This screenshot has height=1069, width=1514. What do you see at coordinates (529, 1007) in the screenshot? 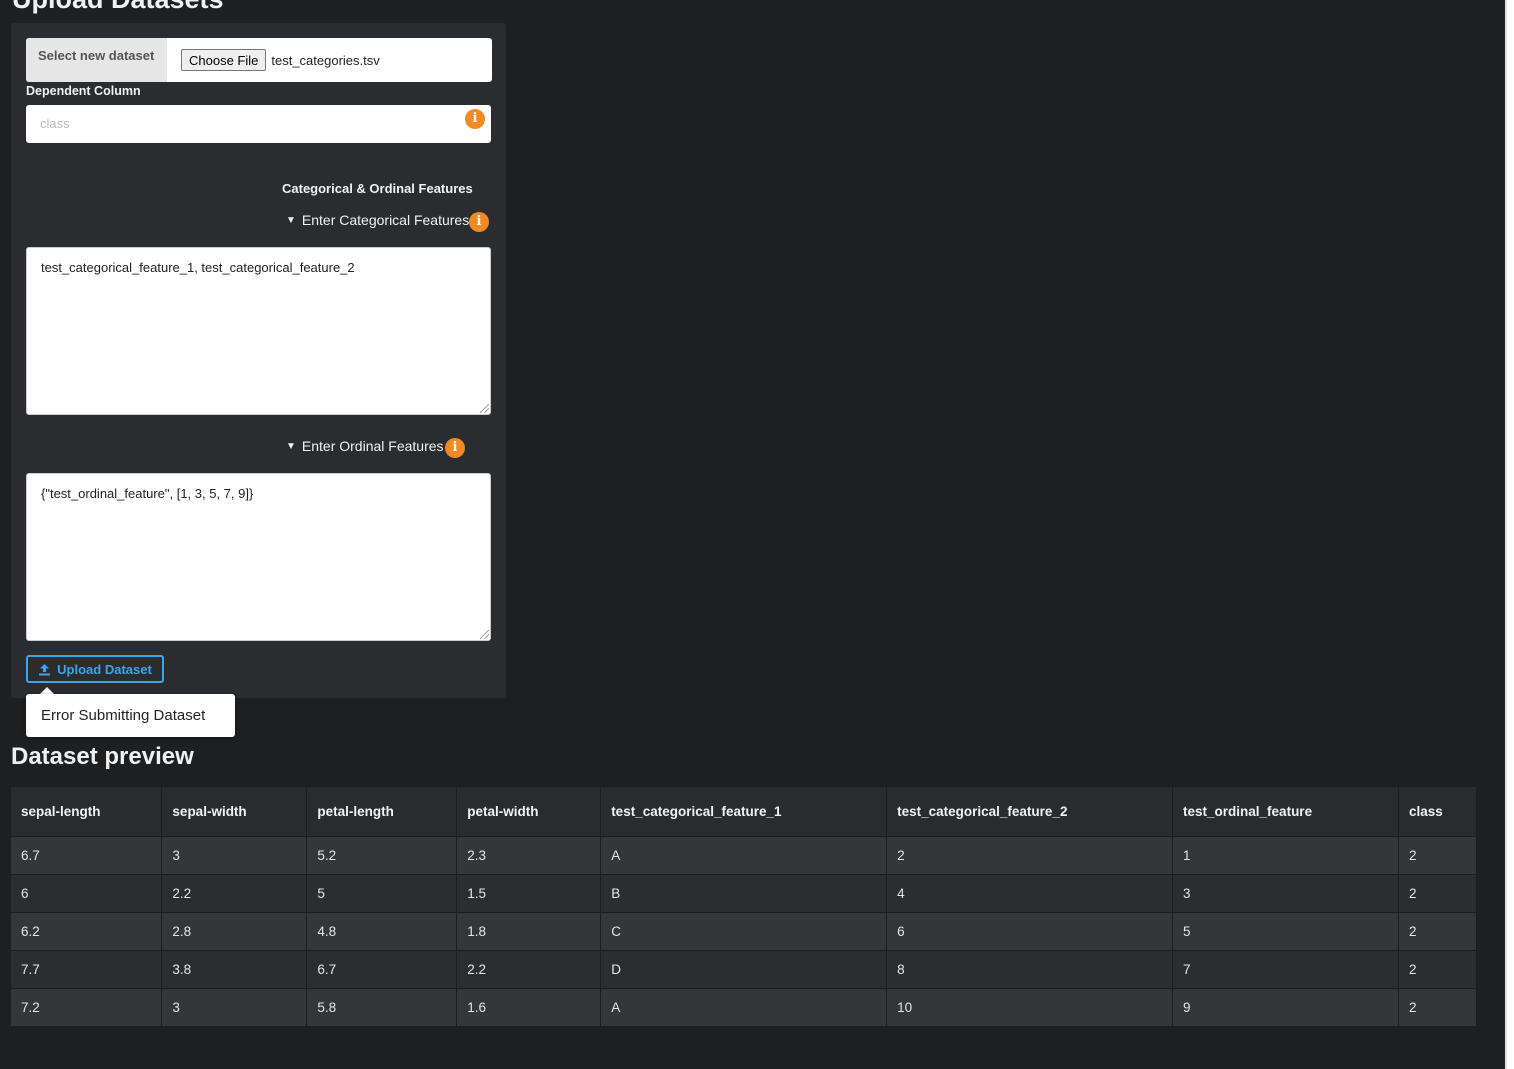
I see `table-cell: 1.6` at bounding box center [529, 1007].